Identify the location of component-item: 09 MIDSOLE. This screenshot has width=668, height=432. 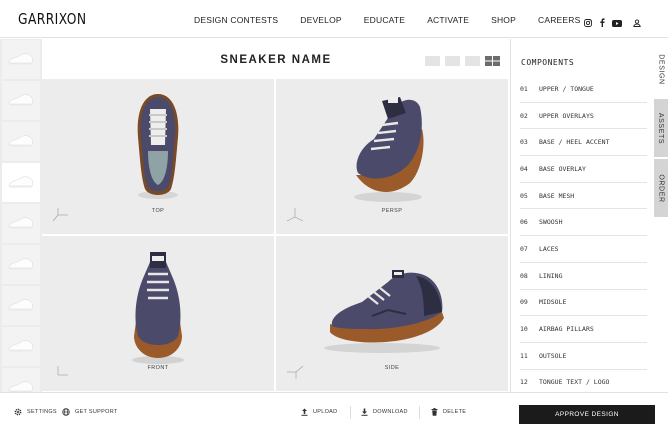
(583, 303).